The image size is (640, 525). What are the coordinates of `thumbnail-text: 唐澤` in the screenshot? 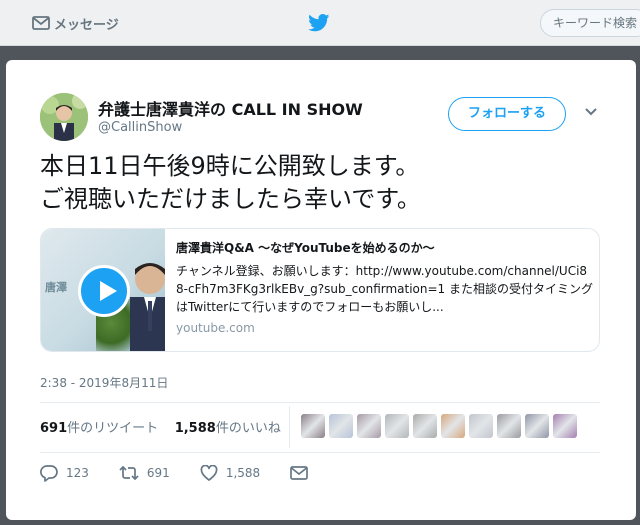 It's located at (56, 287).